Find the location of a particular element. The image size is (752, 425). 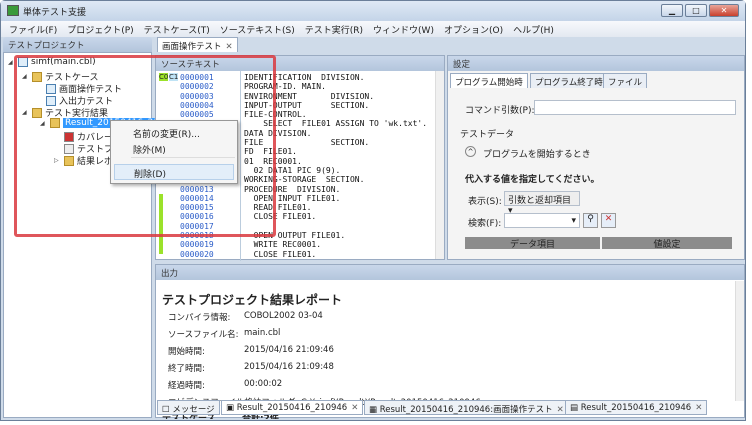

menu-item-delete: 削除(D) is located at coordinates (174, 172).